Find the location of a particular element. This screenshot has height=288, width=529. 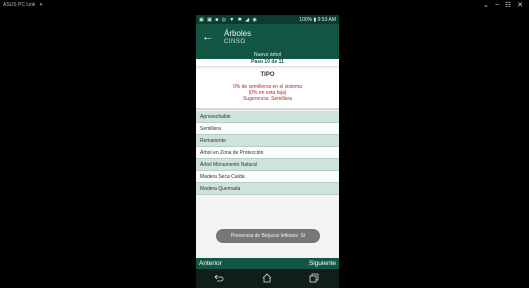

option-madera-quemada: Madera Quemada is located at coordinates (267, 189).